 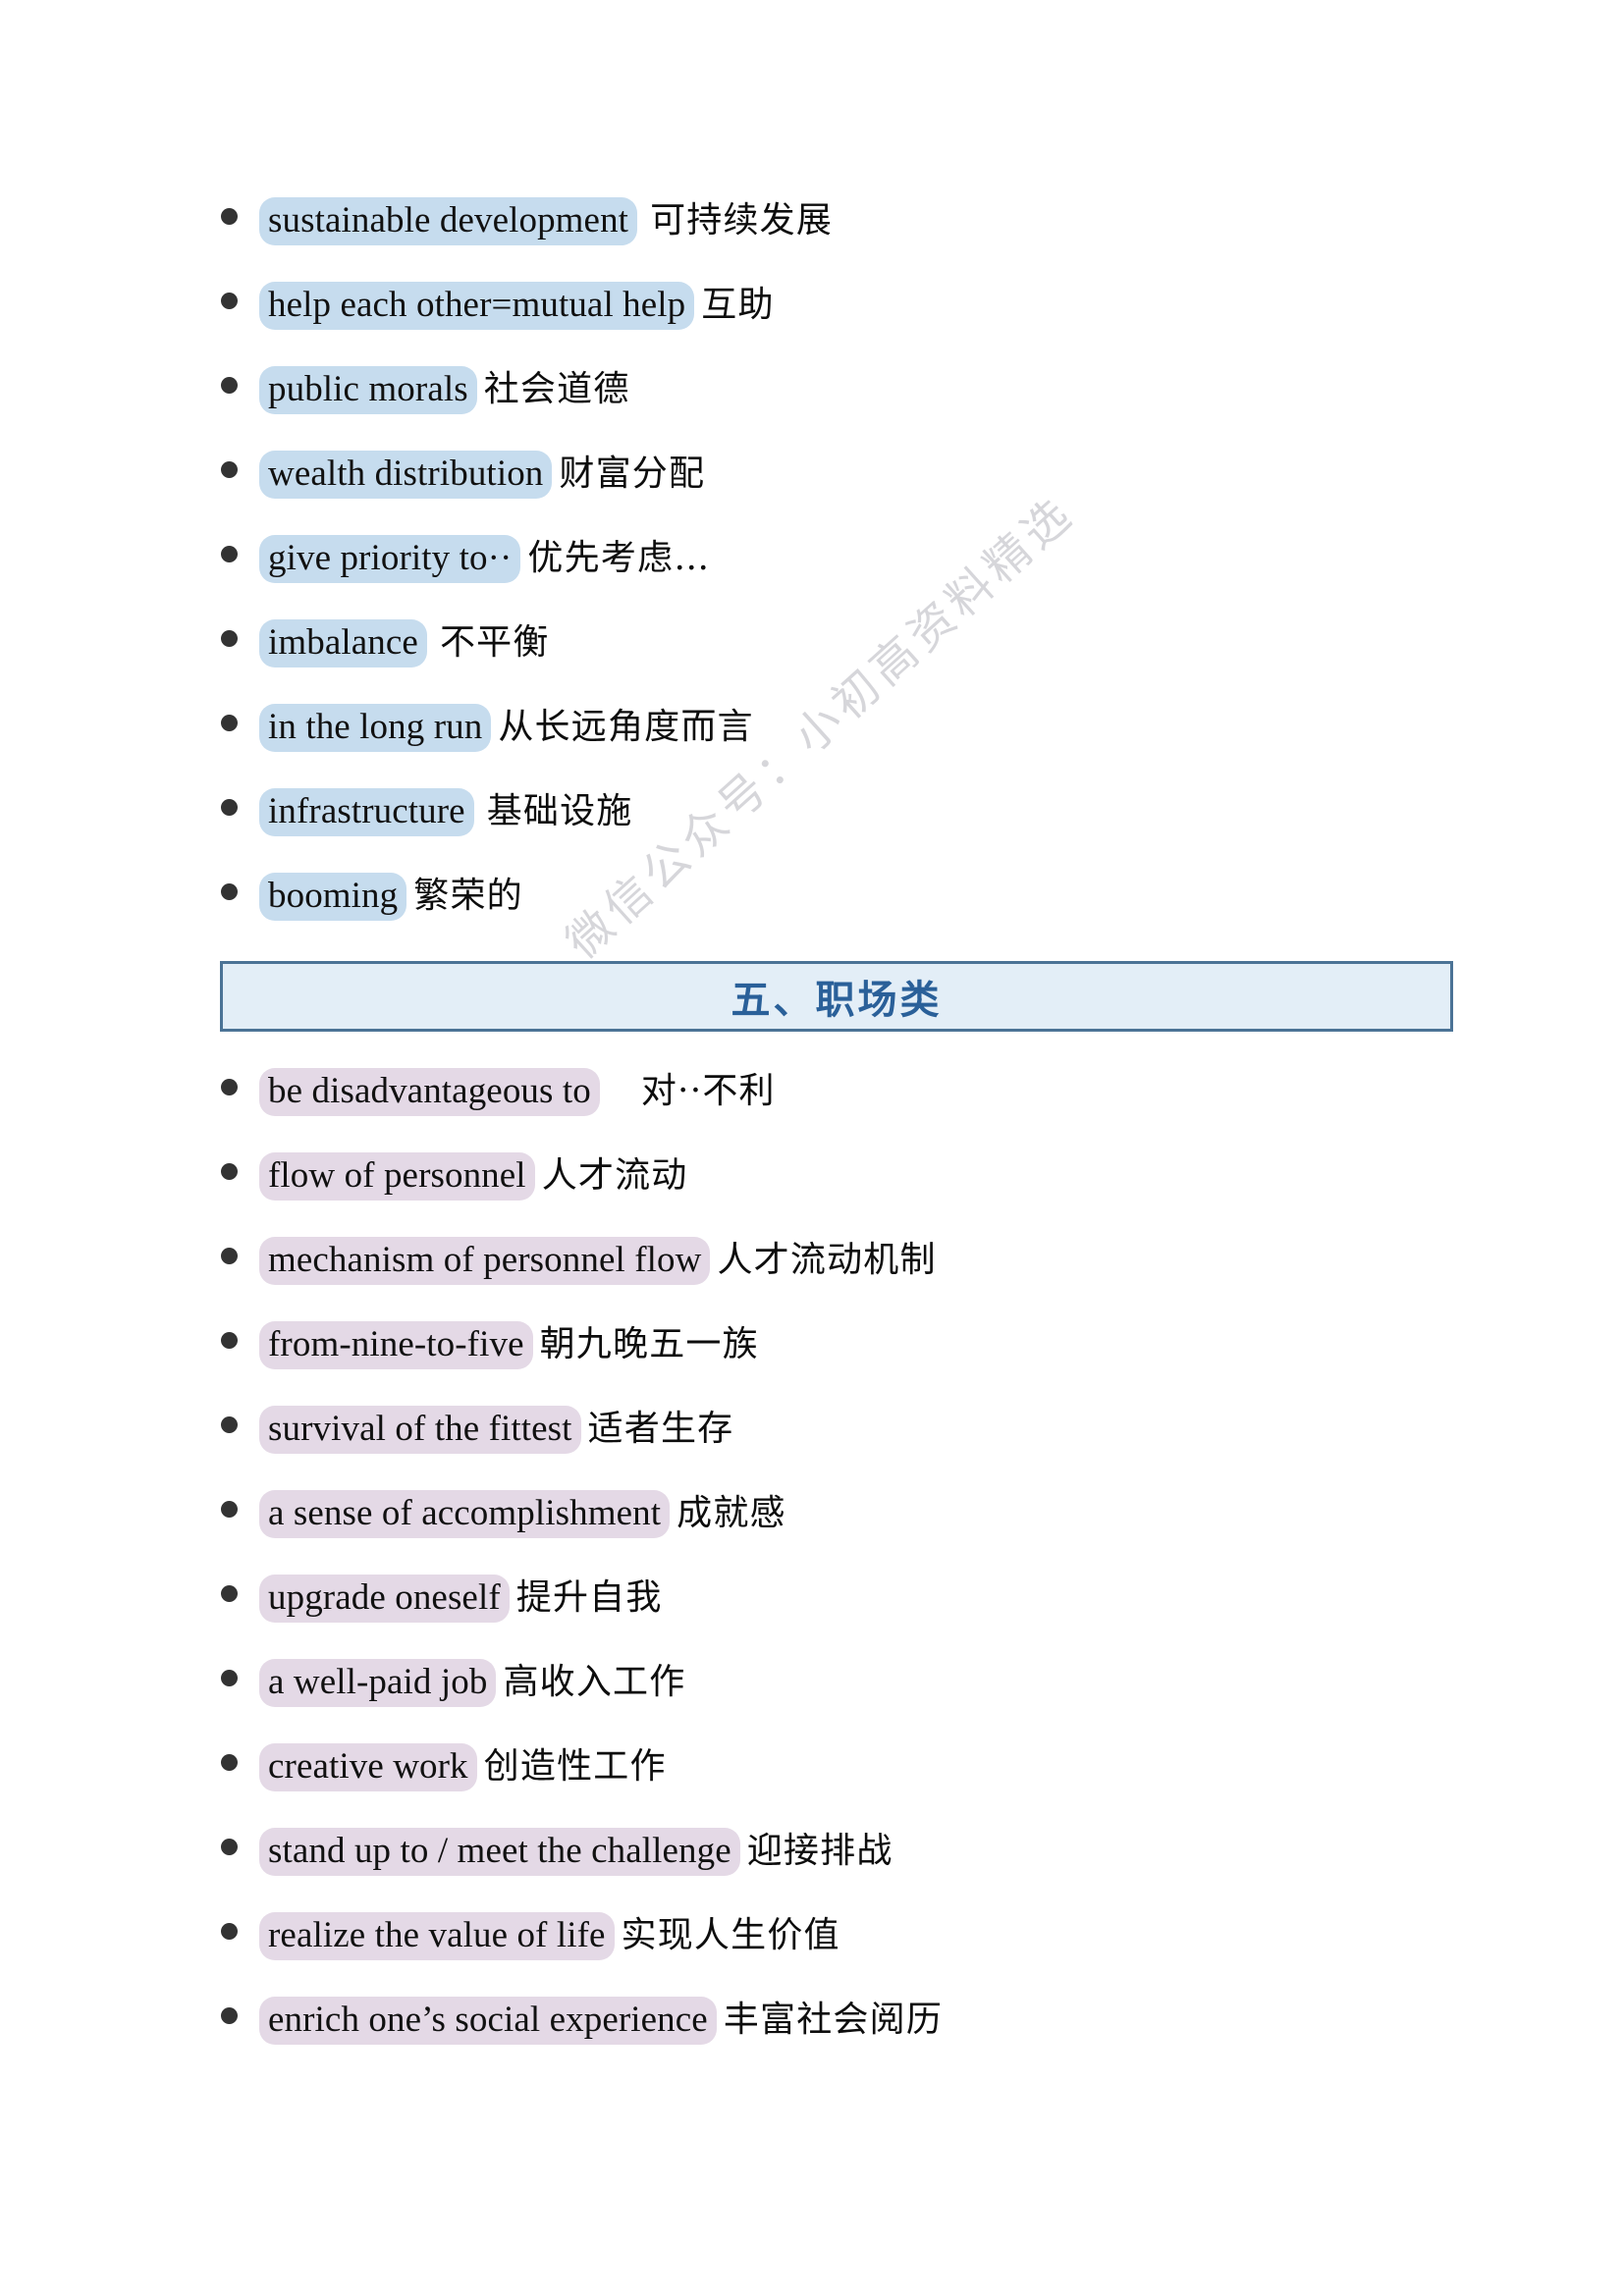 I want to click on list-item: stand up to / meet the challenge 迎接排战, so click(x=859, y=1854).